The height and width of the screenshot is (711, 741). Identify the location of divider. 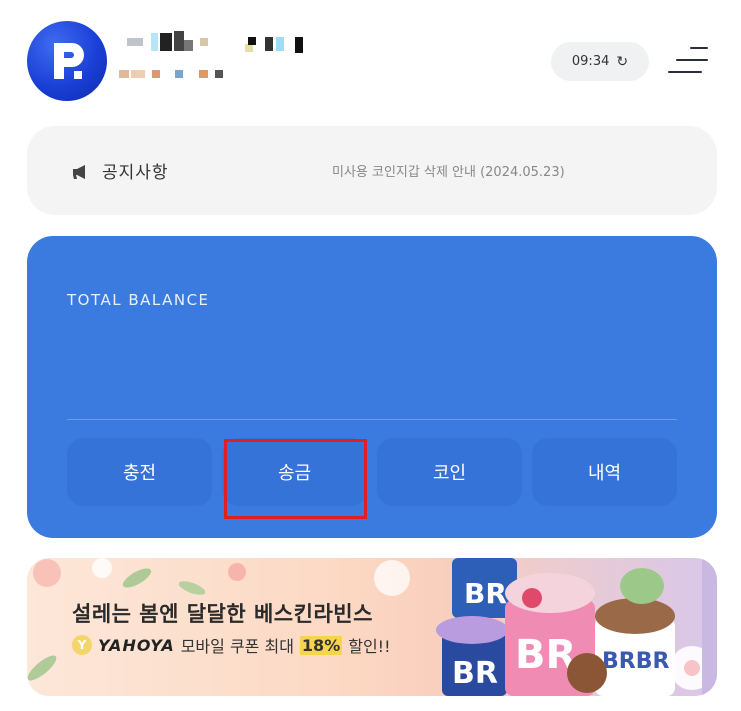
(372, 419).